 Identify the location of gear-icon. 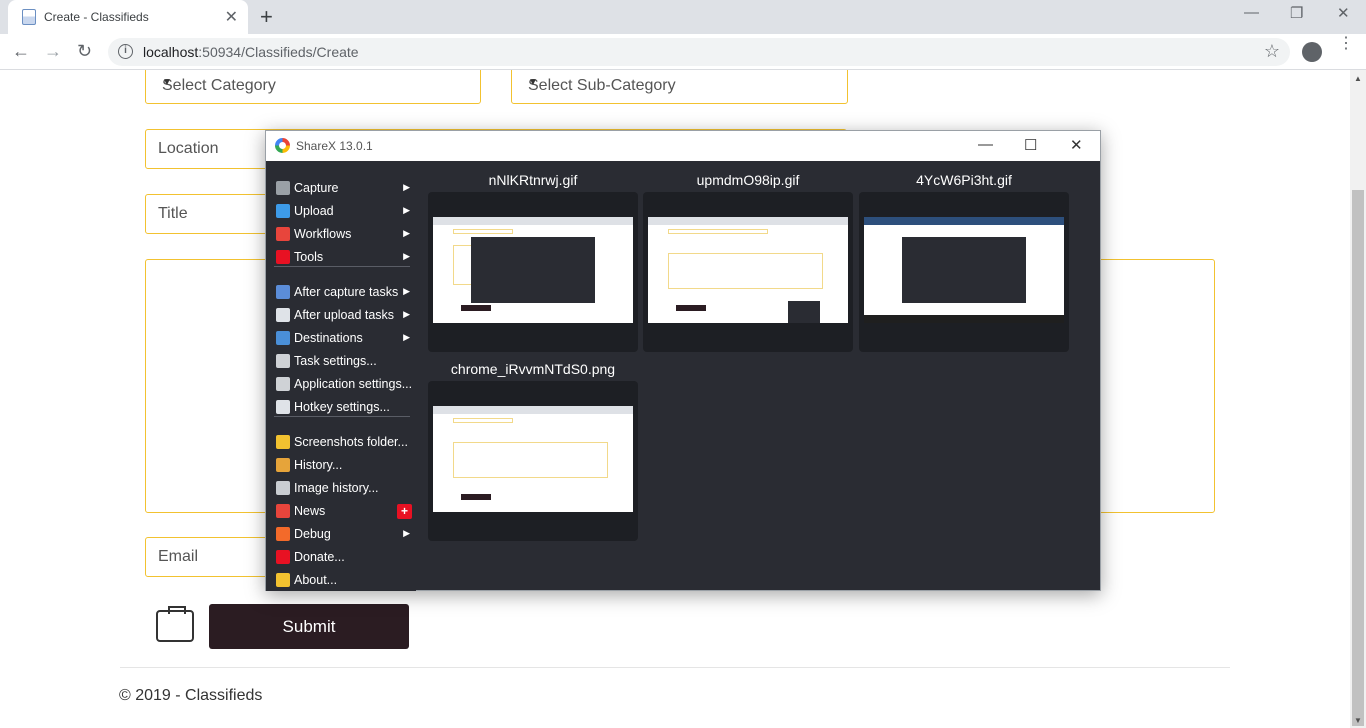
(283, 361).